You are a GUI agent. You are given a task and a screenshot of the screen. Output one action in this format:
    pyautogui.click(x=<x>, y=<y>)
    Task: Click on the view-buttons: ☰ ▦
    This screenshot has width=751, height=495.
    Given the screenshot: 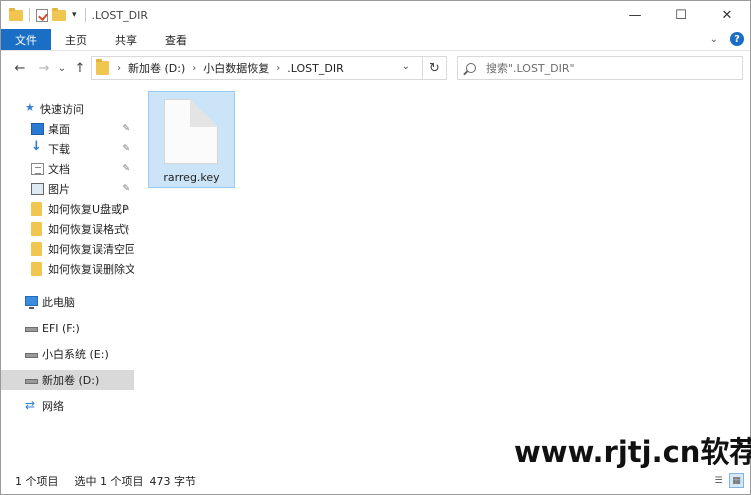 What is the action you would take?
    pyautogui.click(x=727, y=480)
    